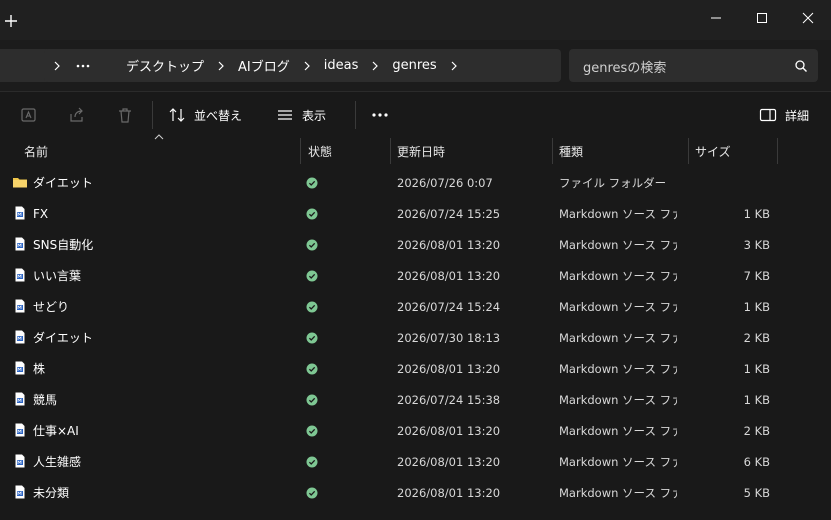  Describe the element at coordinates (314, 115) in the screenshot. I see `view-label: 表示` at that location.